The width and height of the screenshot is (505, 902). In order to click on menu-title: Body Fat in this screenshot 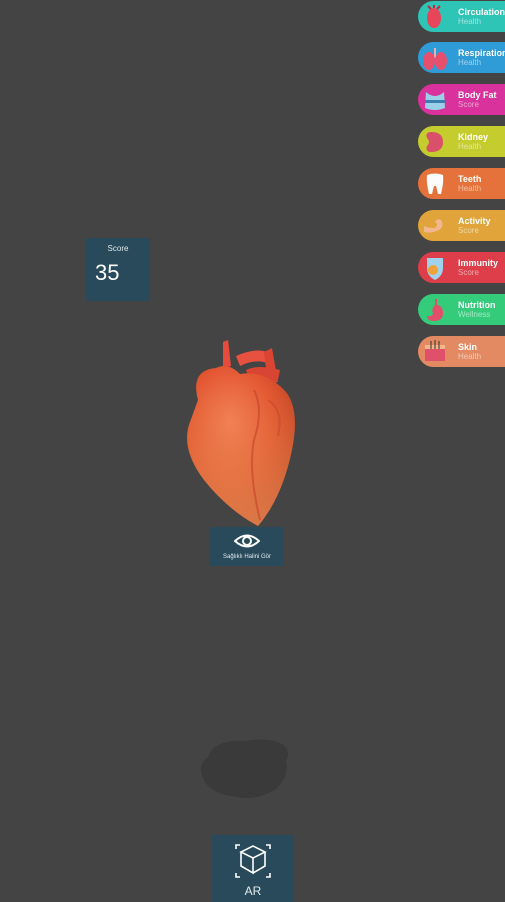, I will do `click(477, 94)`.